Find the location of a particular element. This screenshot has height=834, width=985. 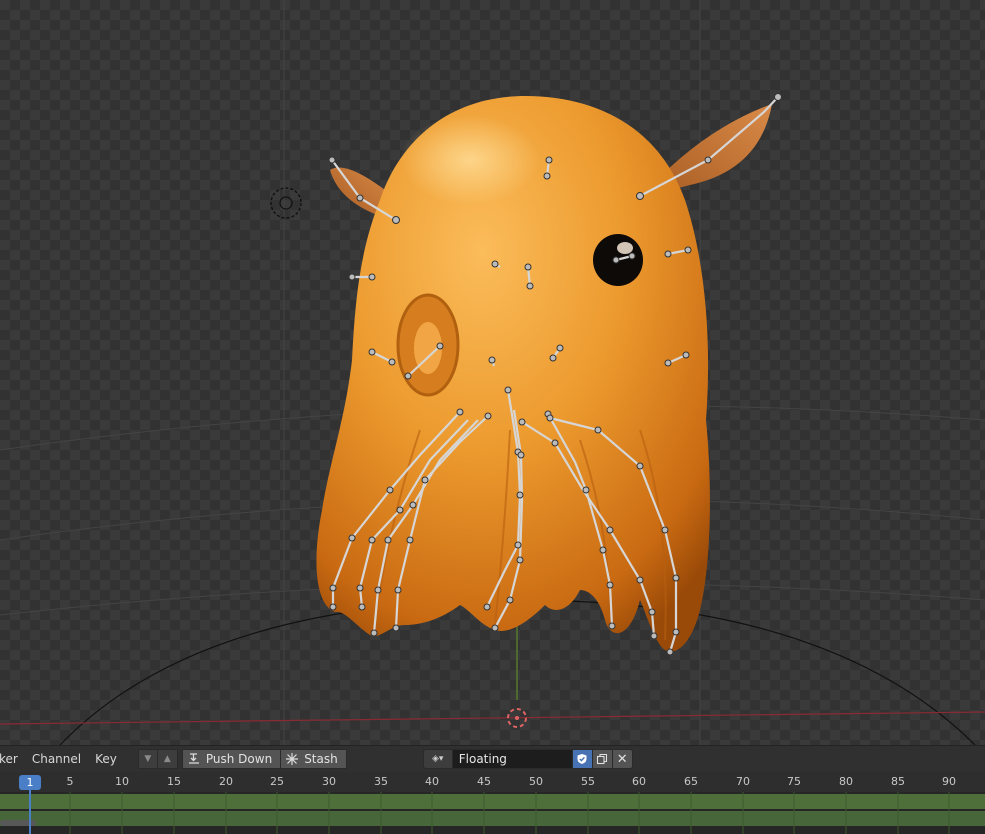

tick-label: 75 is located at coordinates (794, 781).